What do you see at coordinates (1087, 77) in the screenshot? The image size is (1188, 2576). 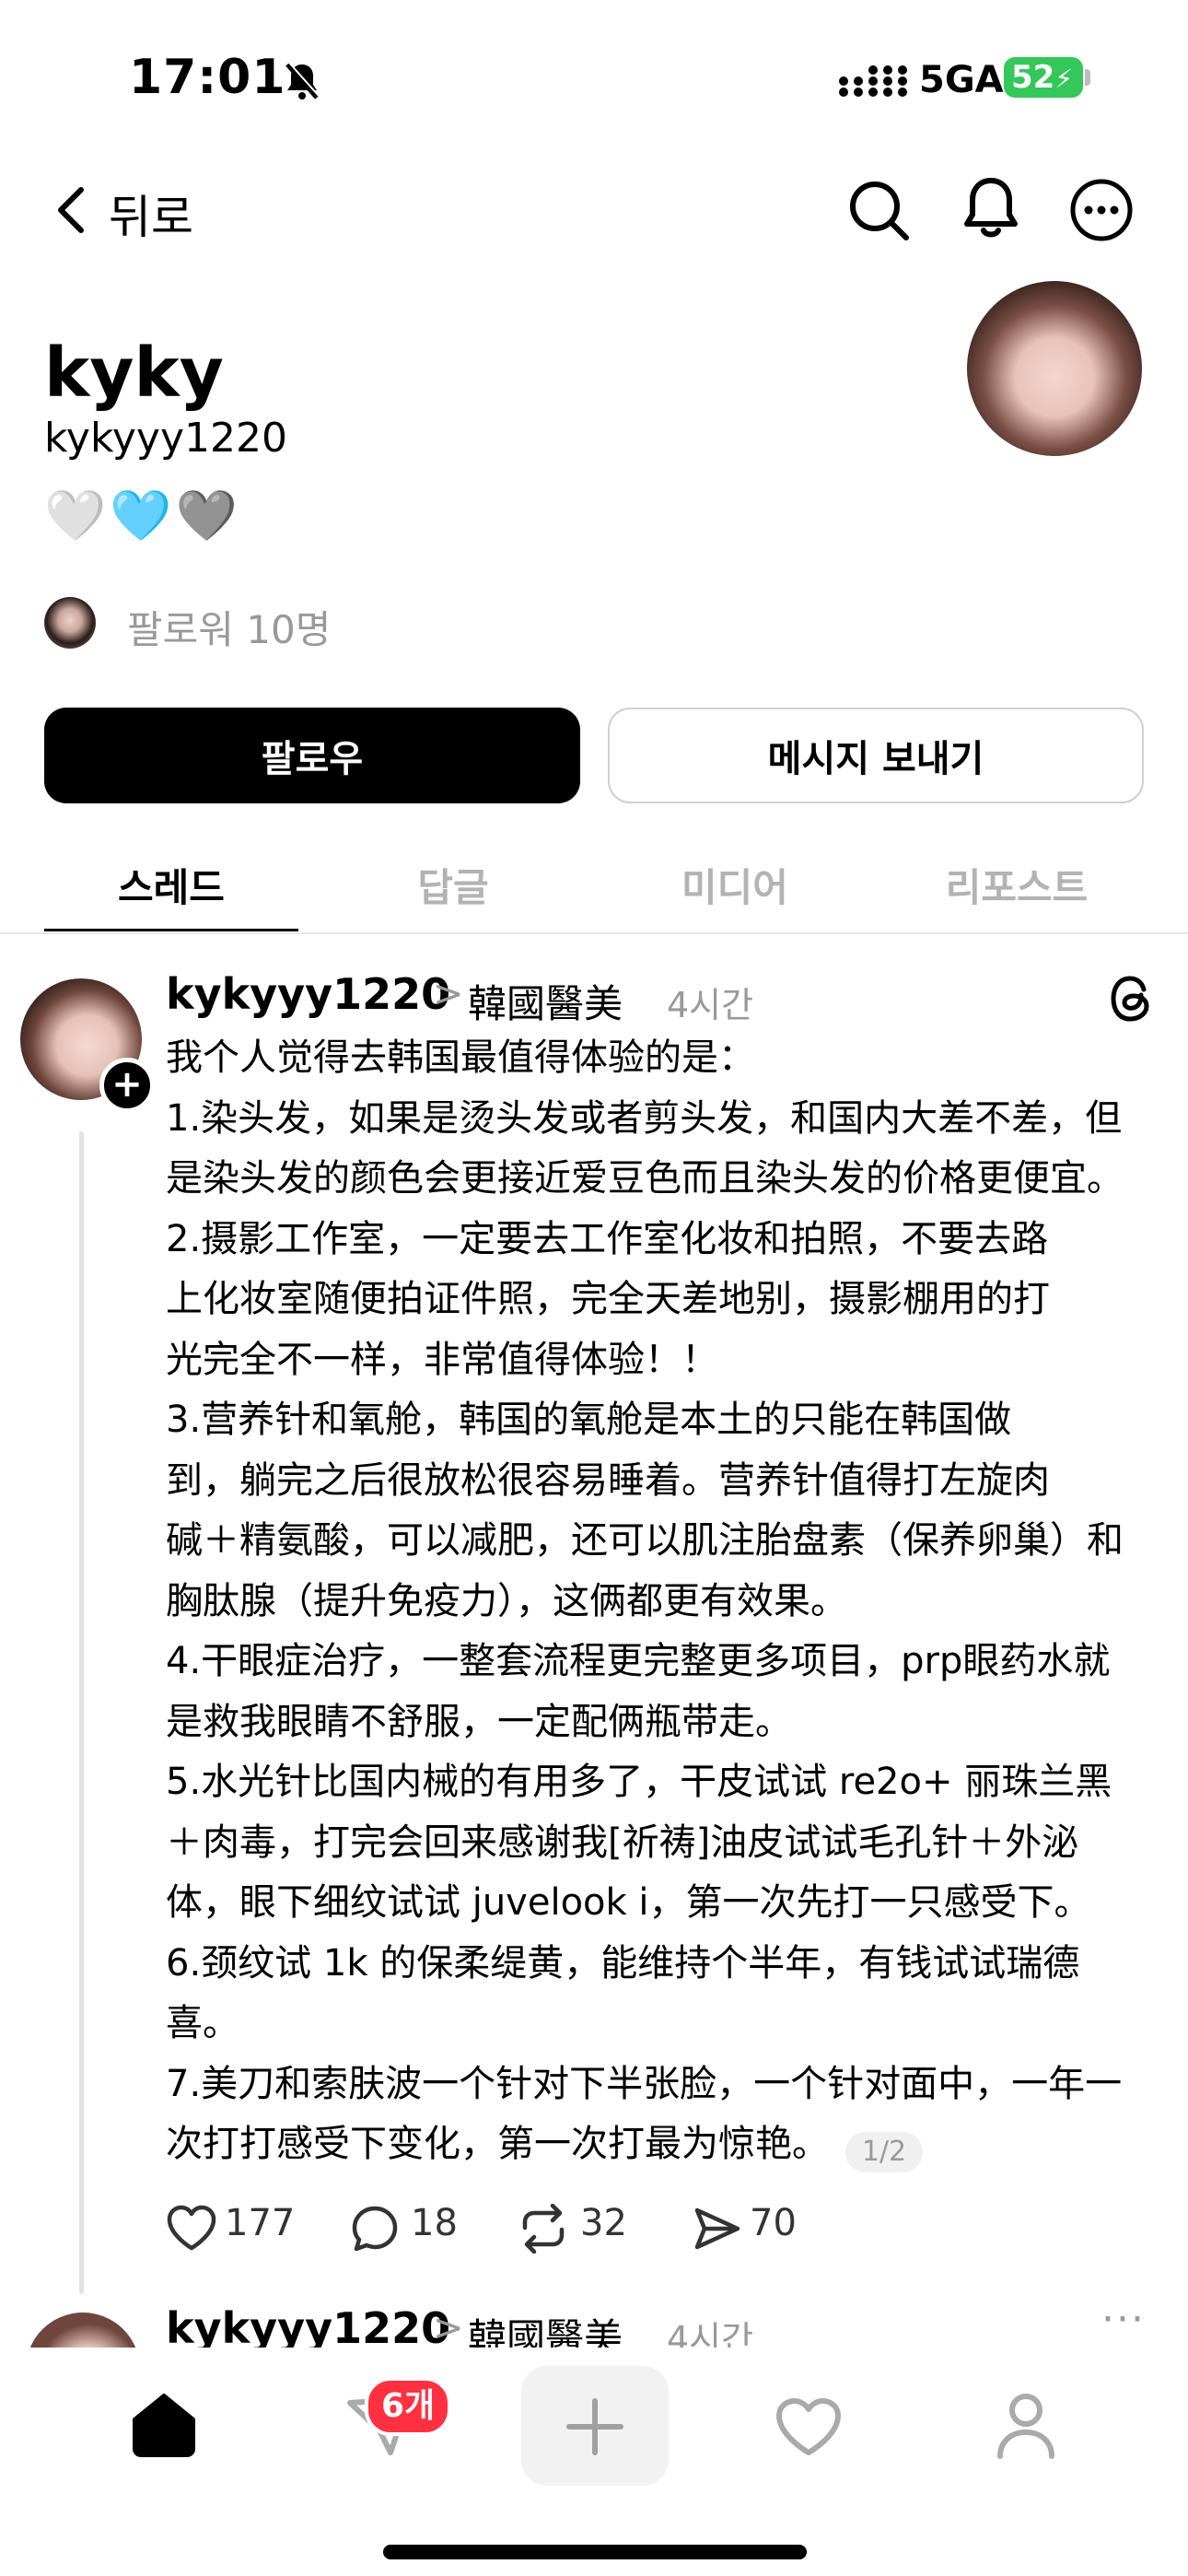 I see `battery-tip` at bounding box center [1087, 77].